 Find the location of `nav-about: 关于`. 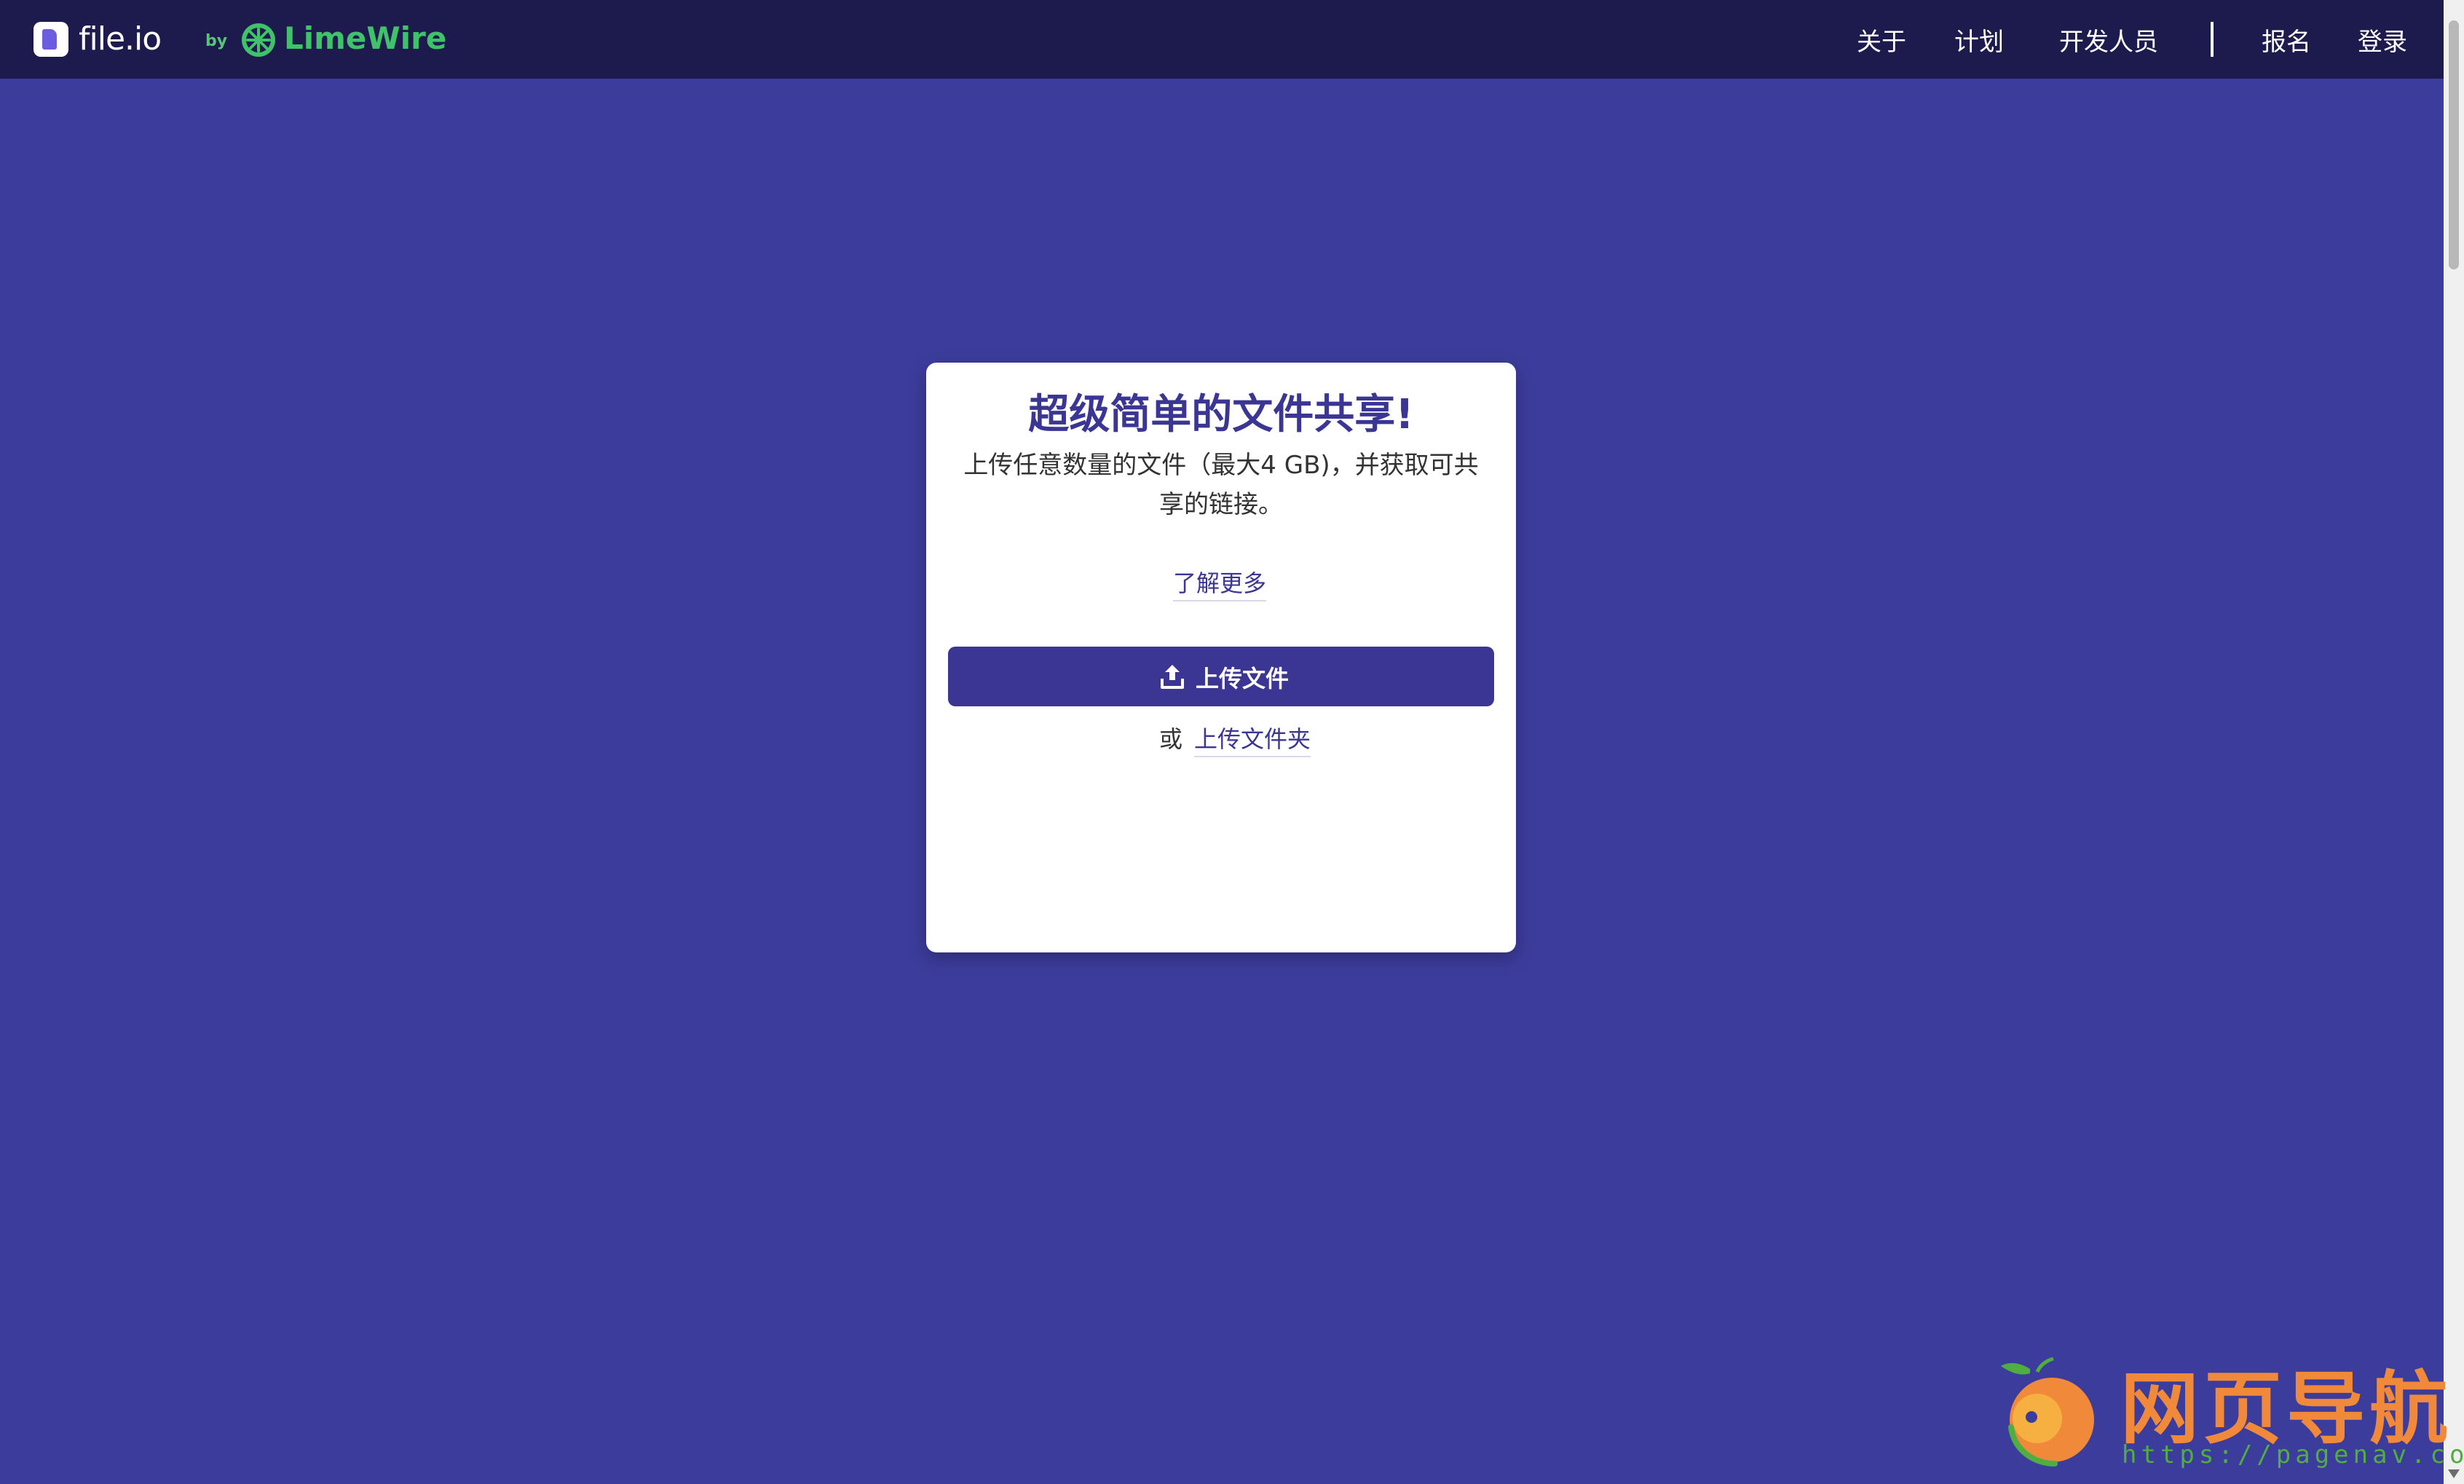

nav-about: 关于 is located at coordinates (1882, 40).